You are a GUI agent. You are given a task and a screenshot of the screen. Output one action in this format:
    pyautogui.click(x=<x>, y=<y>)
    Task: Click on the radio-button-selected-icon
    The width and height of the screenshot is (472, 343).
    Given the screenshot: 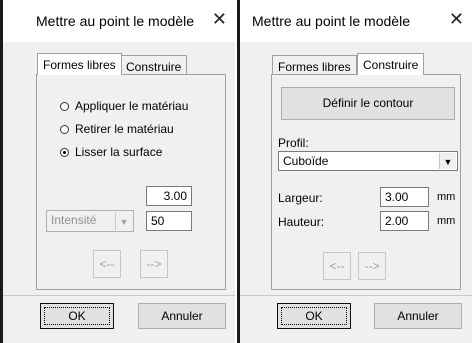 What is the action you would take?
    pyautogui.click(x=64, y=152)
    